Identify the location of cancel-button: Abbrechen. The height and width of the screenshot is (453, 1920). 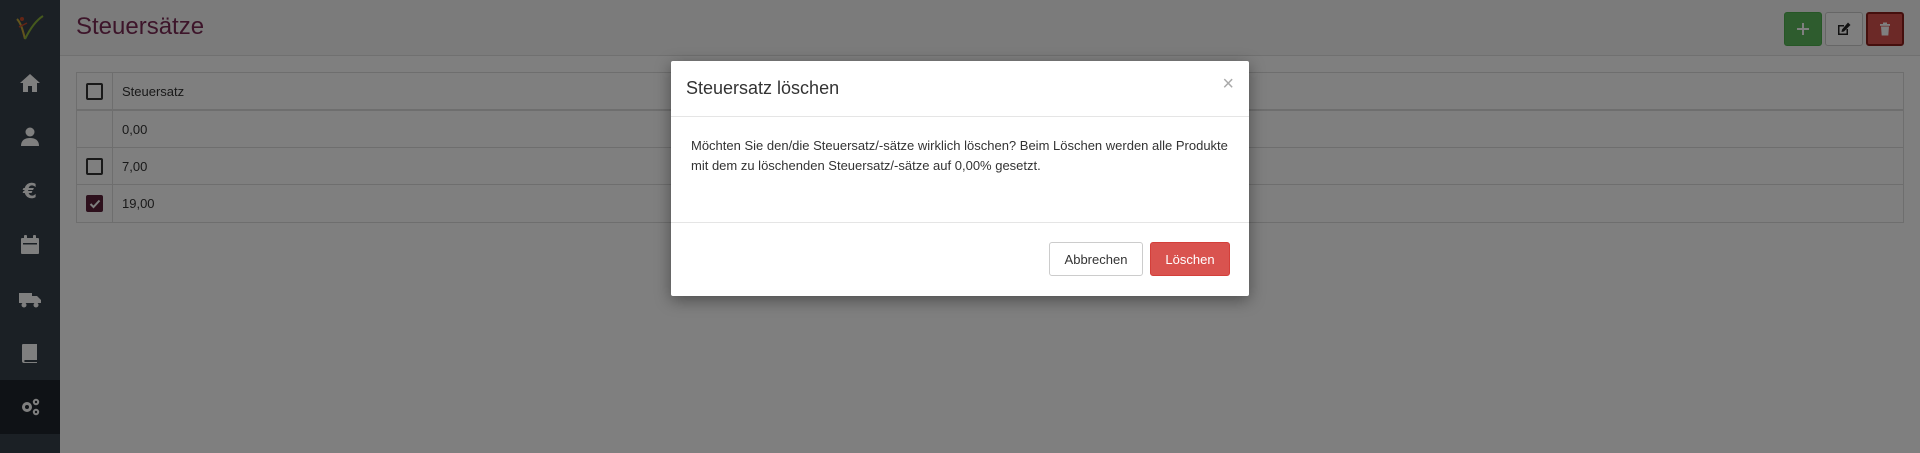
(1096, 259).